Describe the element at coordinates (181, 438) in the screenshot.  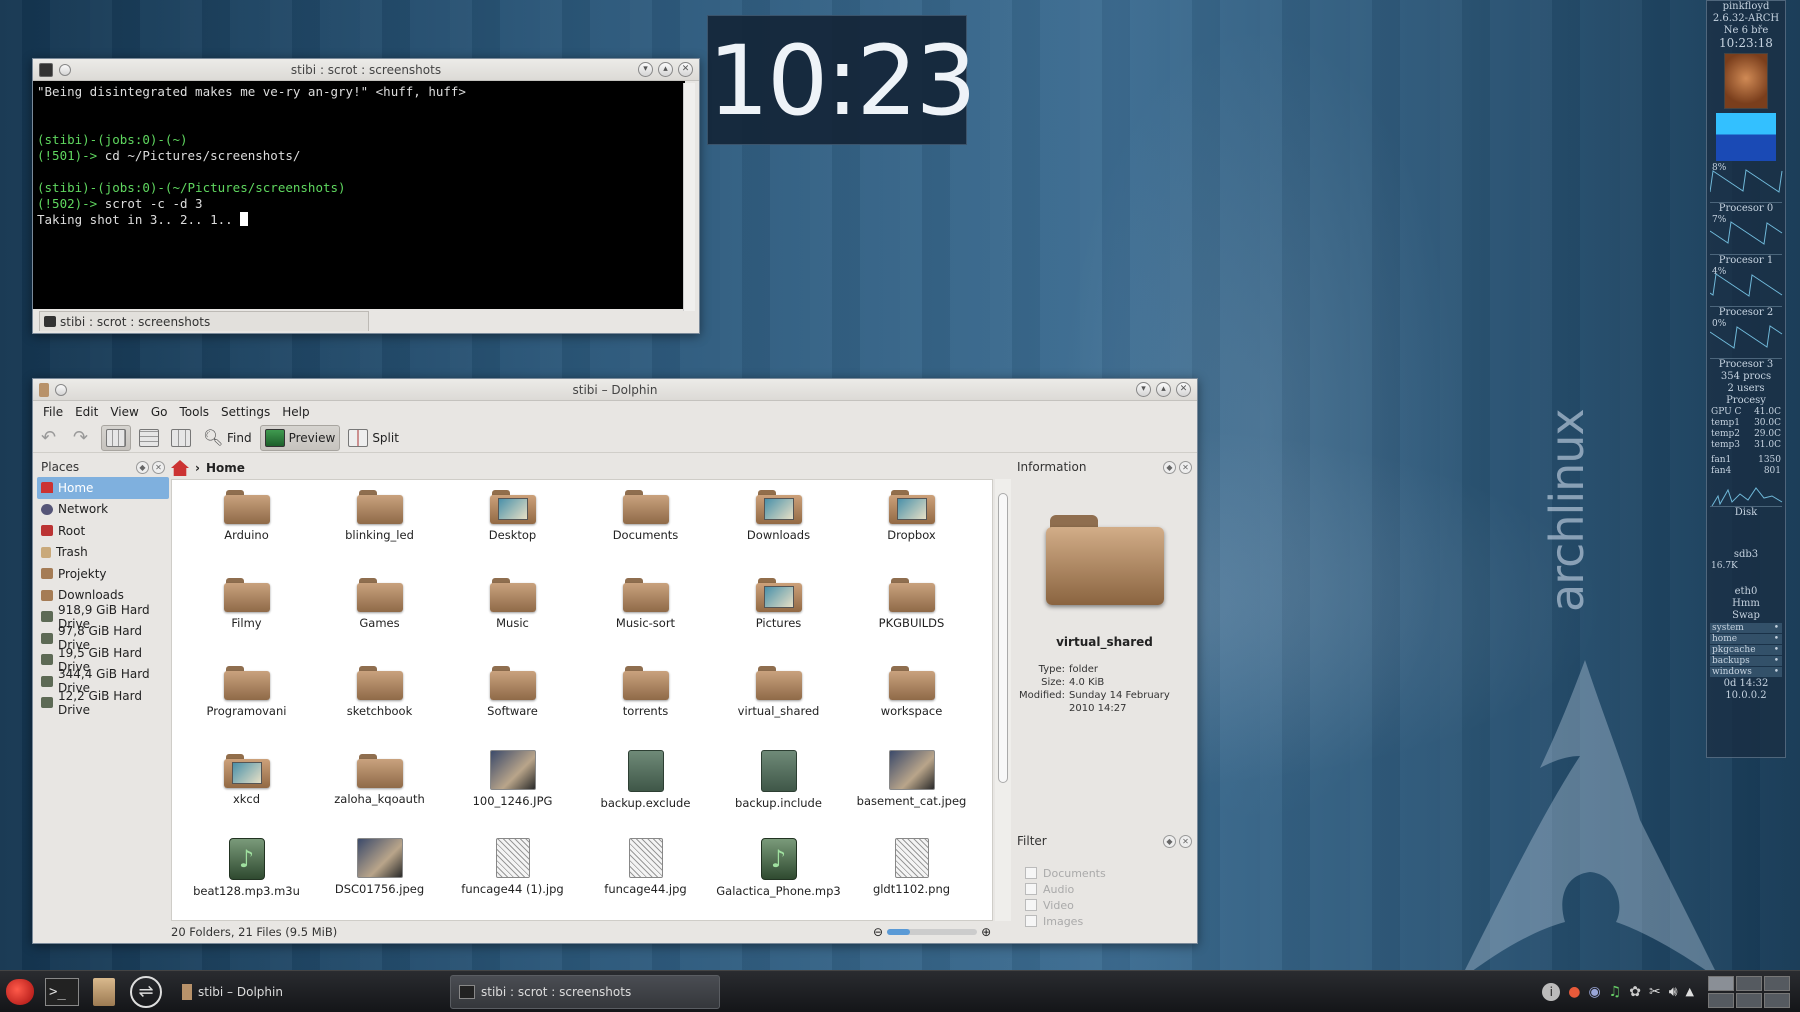
I see `columns-view-button` at that location.